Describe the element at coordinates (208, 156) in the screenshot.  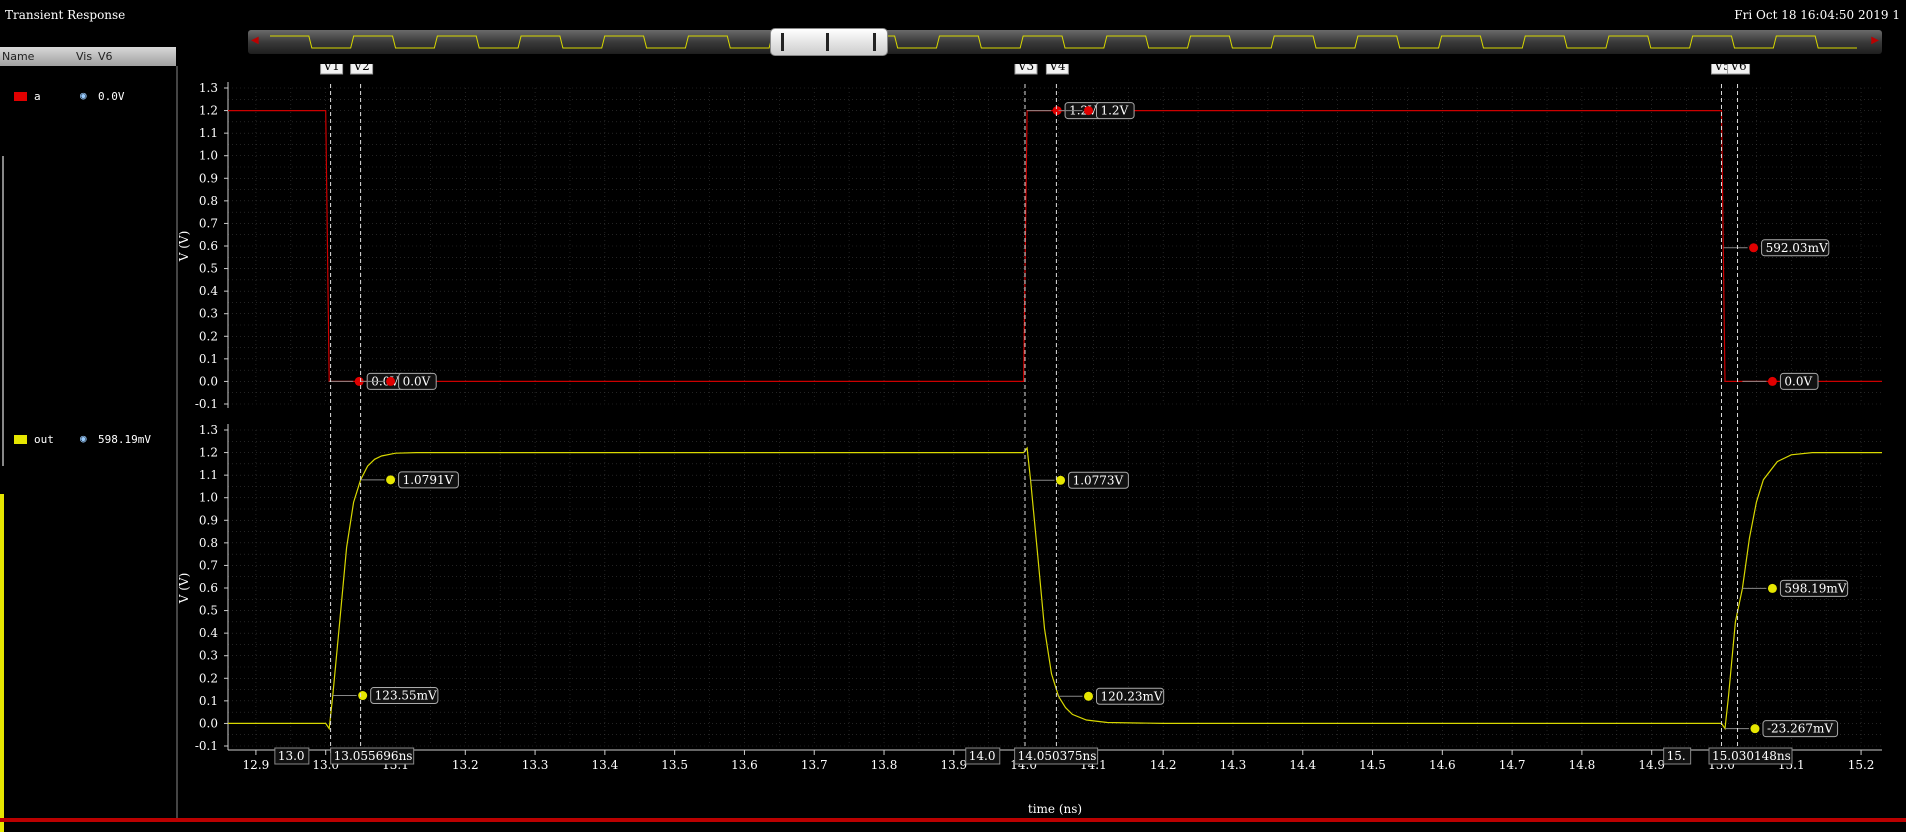
I see `y-tick-label: 1.0` at that location.